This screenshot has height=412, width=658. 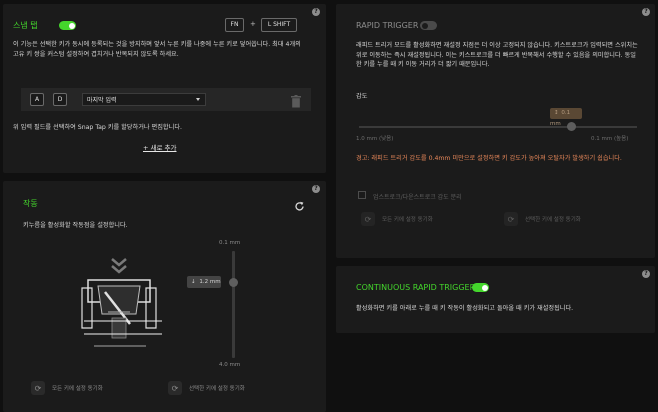 I want to click on refresh-icon, so click(x=299, y=204).